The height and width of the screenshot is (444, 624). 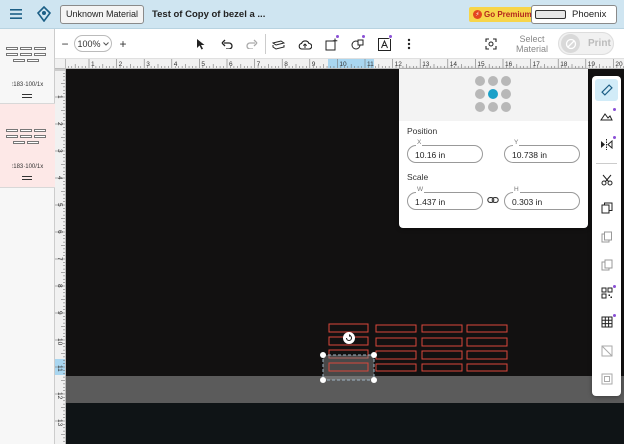 I want to click on cloud-upload-icon, so click(x=305, y=44).